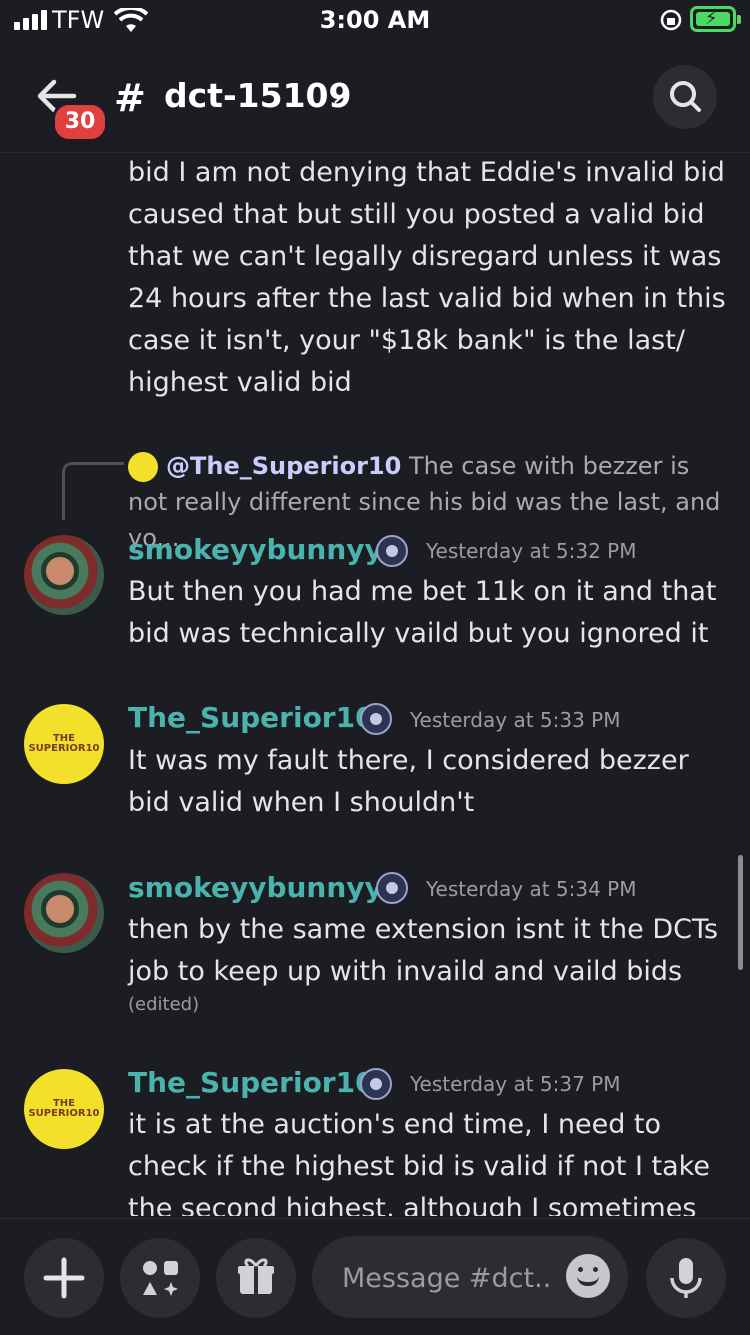 The image size is (750, 1335). I want to click on message-timestamp: Yesterday at 5:32 PM, so click(531, 551).